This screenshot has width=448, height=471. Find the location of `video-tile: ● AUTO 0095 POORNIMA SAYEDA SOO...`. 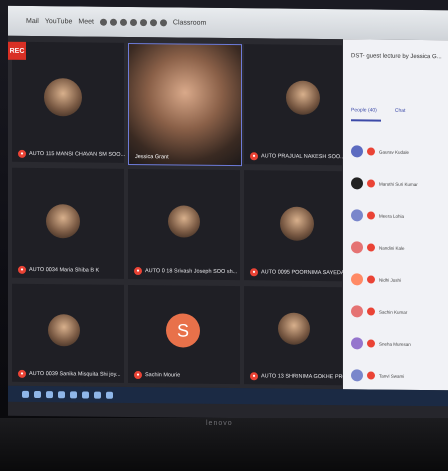

video-tile: ● AUTO 0095 POORNIMA SAYEDA SOO... is located at coordinates (303, 226).